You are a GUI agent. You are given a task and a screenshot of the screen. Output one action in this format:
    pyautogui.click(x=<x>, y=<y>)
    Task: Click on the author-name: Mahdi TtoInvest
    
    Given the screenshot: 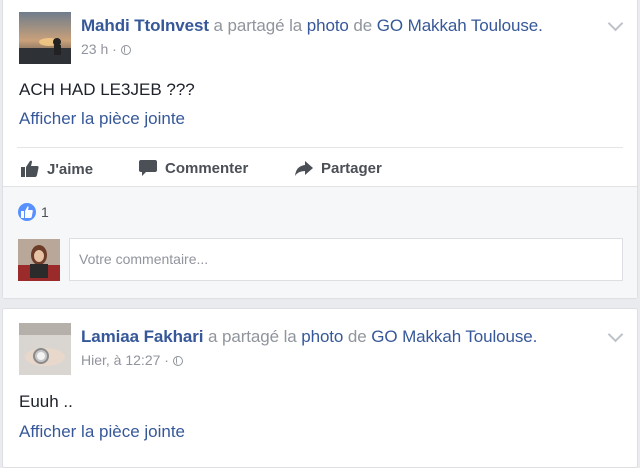 What is the action you would take?
    pyautogui.click(x=145, y=25)
    